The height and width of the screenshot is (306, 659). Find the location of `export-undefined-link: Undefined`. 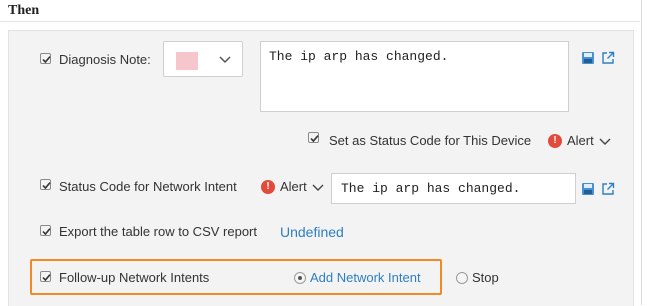

export-undefined-link: Undefined is located at coordinates (312, 232).